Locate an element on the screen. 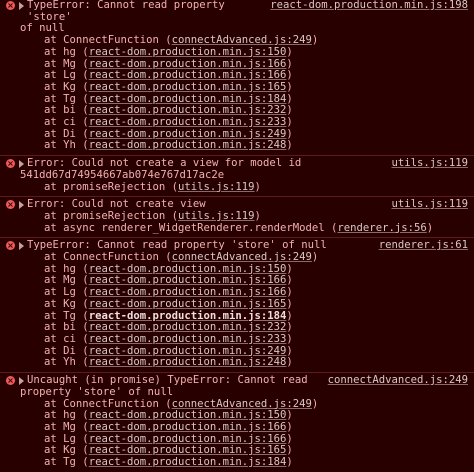  error-source-link: react-dom.production.min.js:198 is located at coordinates (369, 6).